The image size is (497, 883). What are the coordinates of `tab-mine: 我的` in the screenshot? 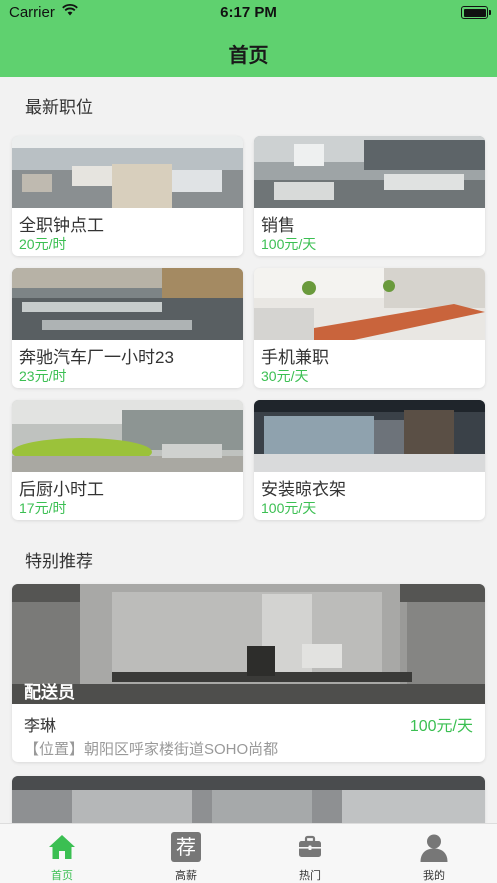 It's located at (434, 853).